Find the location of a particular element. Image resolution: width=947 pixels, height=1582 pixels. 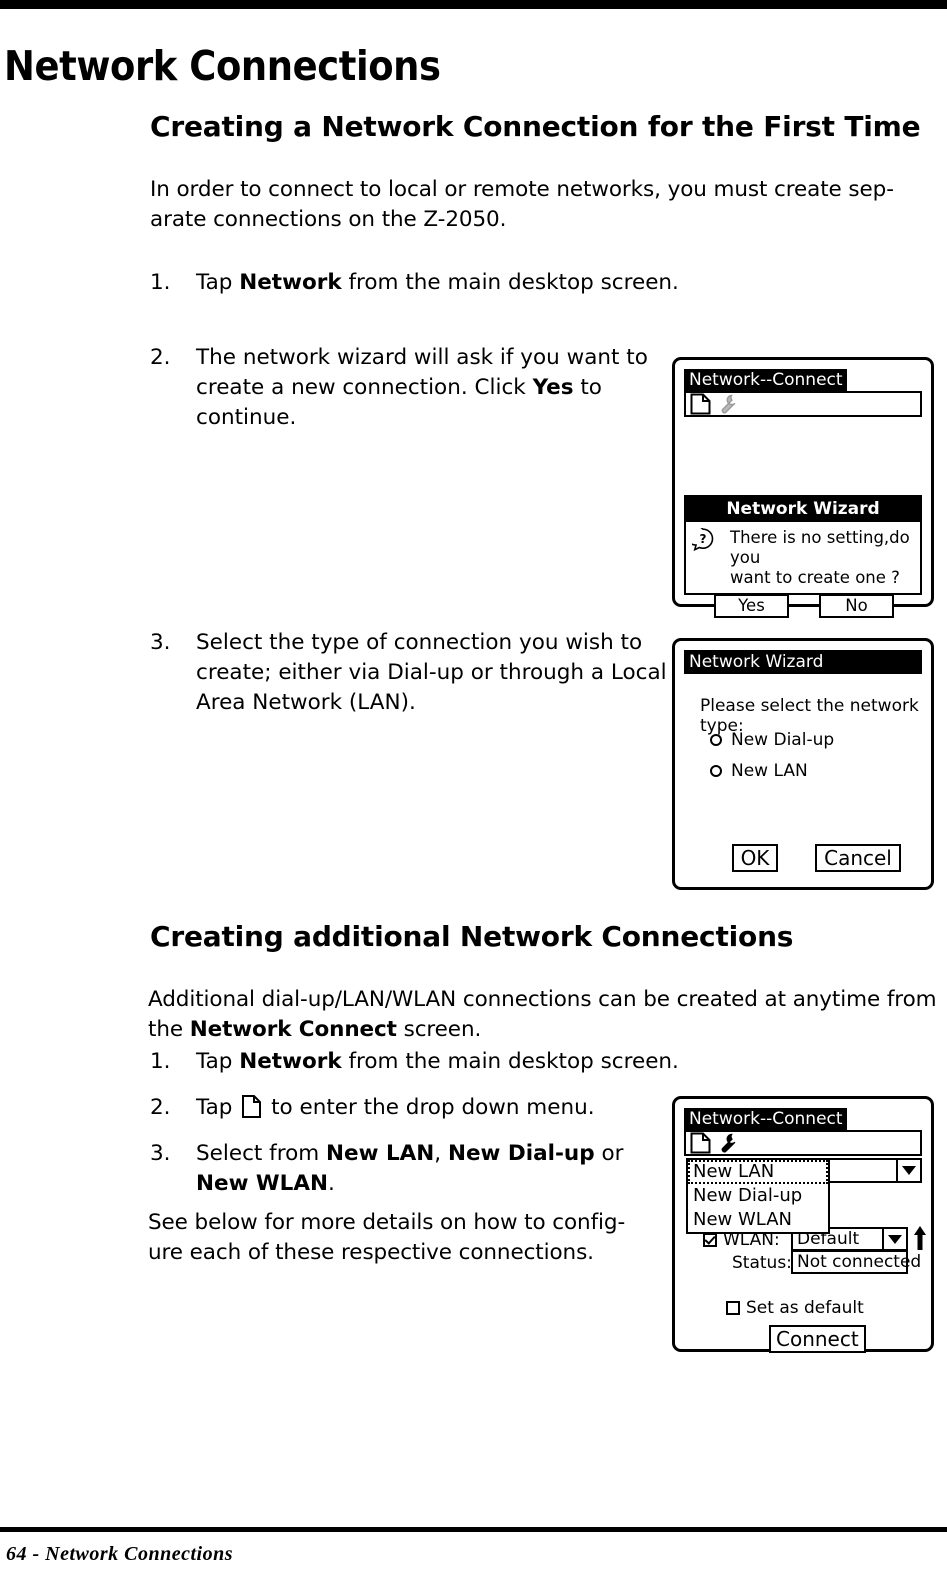

wizard-title-bar: Network Wizard is located at coordinates (803, 662).